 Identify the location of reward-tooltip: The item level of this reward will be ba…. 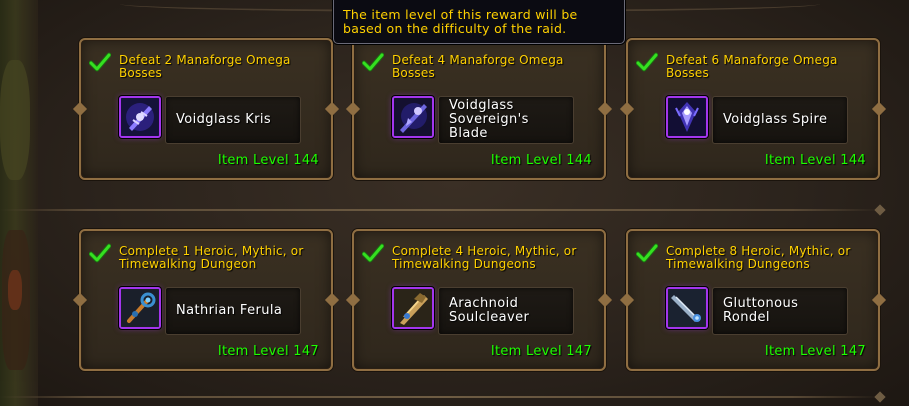
(479, 22).